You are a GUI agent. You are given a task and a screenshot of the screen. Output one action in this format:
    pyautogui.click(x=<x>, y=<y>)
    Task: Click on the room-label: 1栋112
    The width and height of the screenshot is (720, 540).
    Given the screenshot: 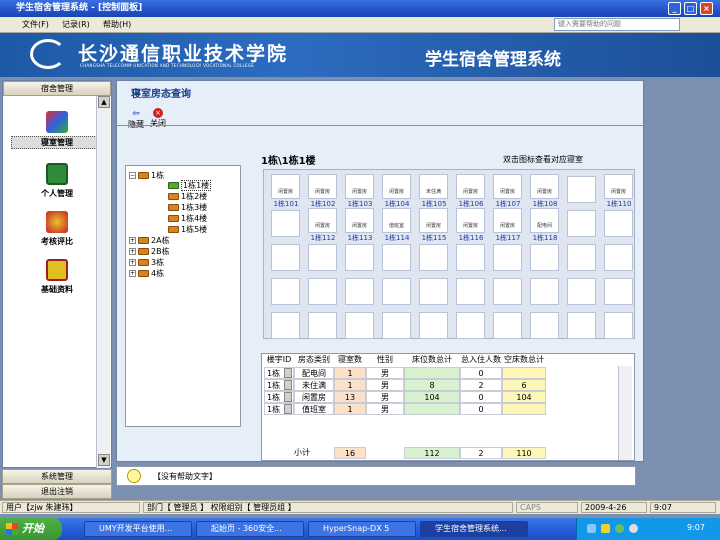 What is the action you would take?
    pyautogui.click(x=323, y=238)
    